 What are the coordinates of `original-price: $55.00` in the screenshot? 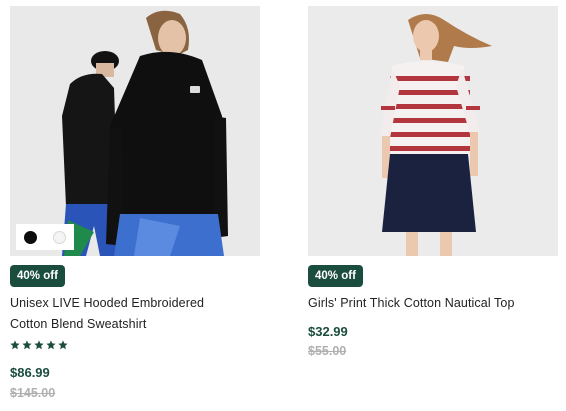 It's located at (327, 351).